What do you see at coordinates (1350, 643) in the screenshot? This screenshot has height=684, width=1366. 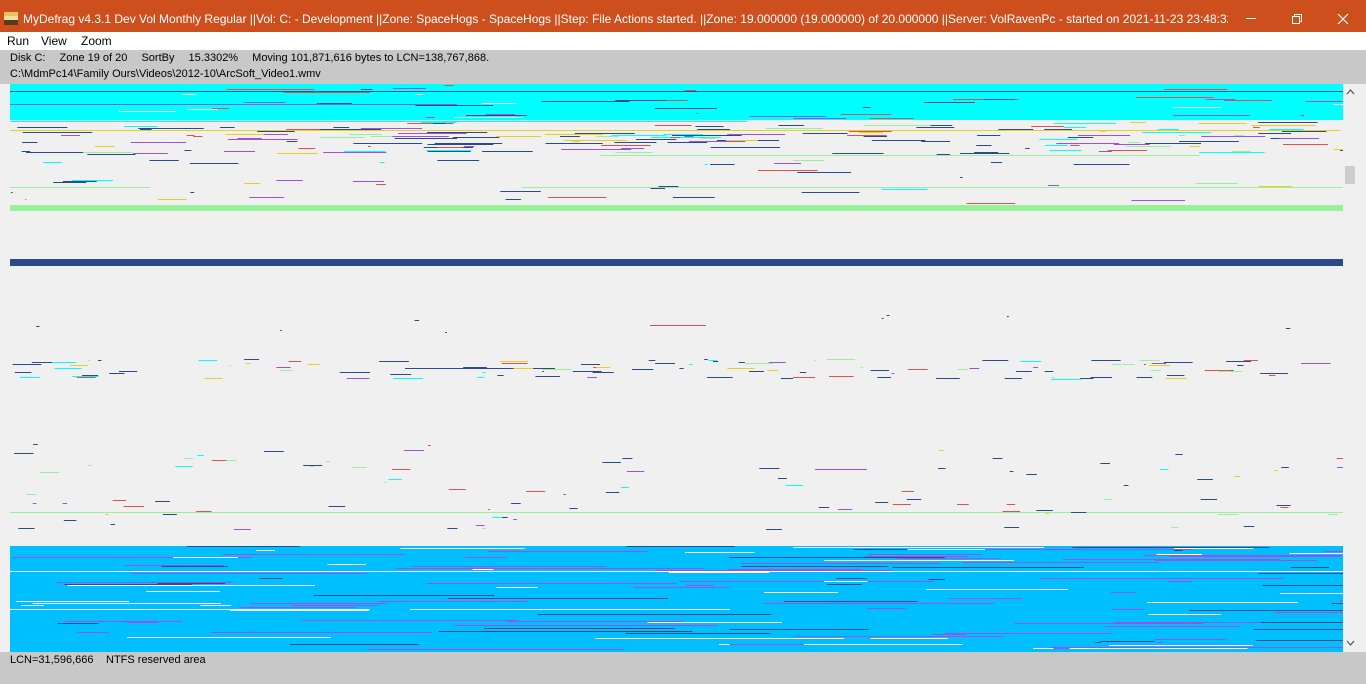 I see `scroll-down-button` at bounding box center [1350, 643].